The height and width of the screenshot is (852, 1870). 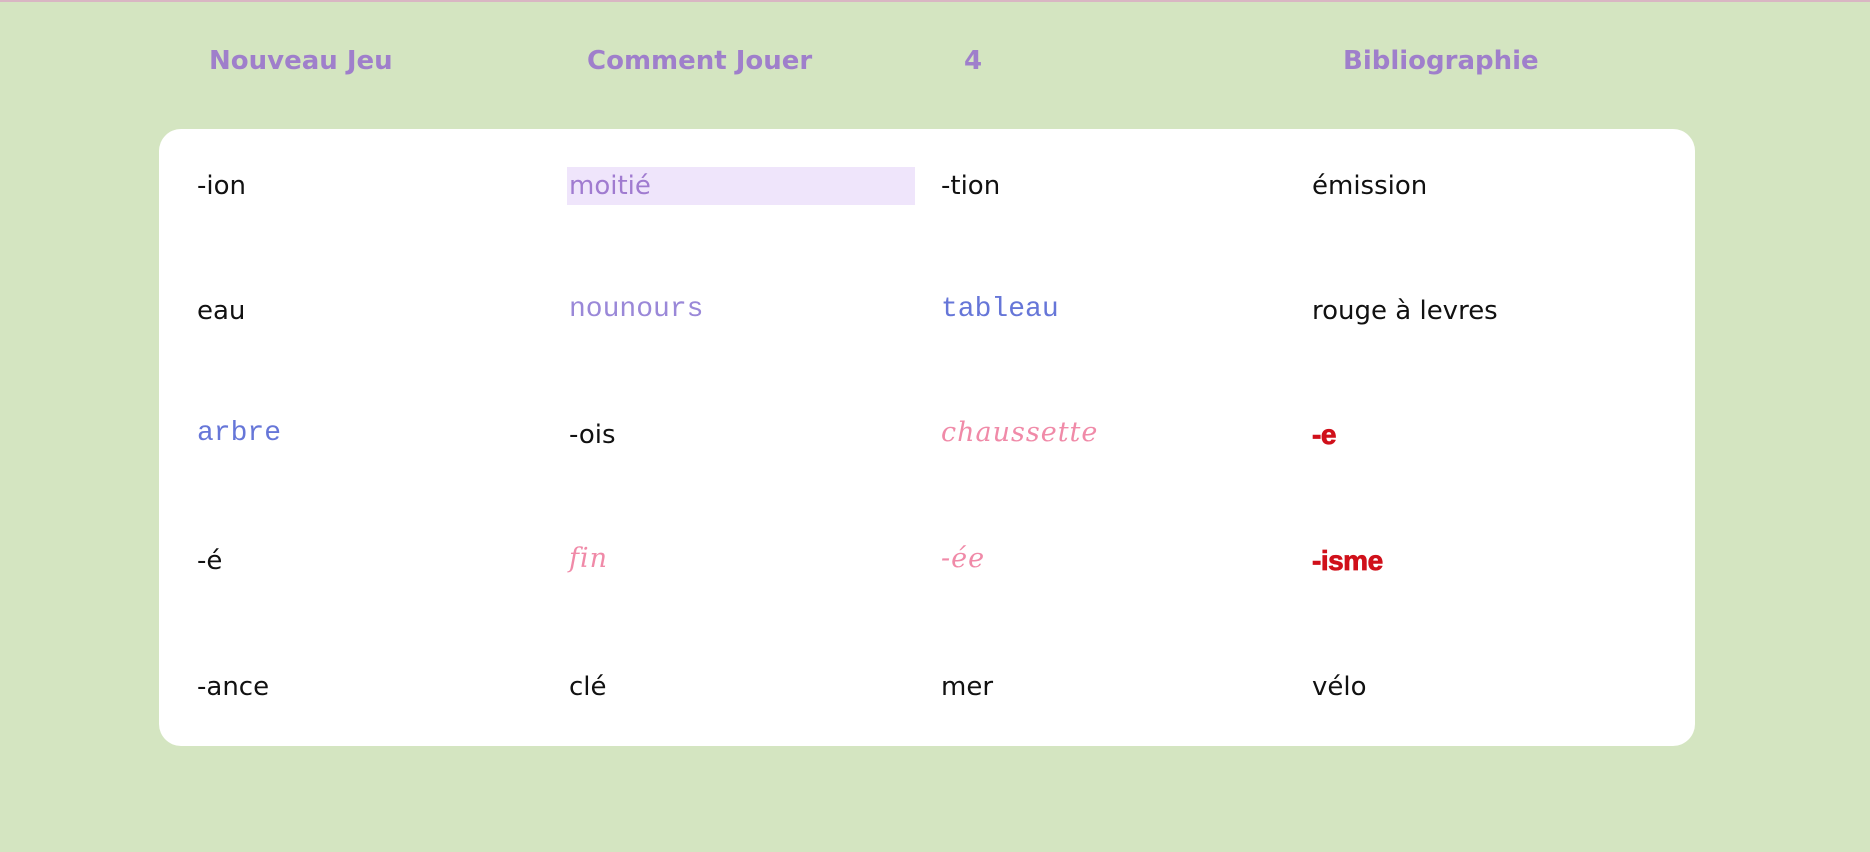 I want to click on word-cell: -ée, so click(x=1113, y=558).